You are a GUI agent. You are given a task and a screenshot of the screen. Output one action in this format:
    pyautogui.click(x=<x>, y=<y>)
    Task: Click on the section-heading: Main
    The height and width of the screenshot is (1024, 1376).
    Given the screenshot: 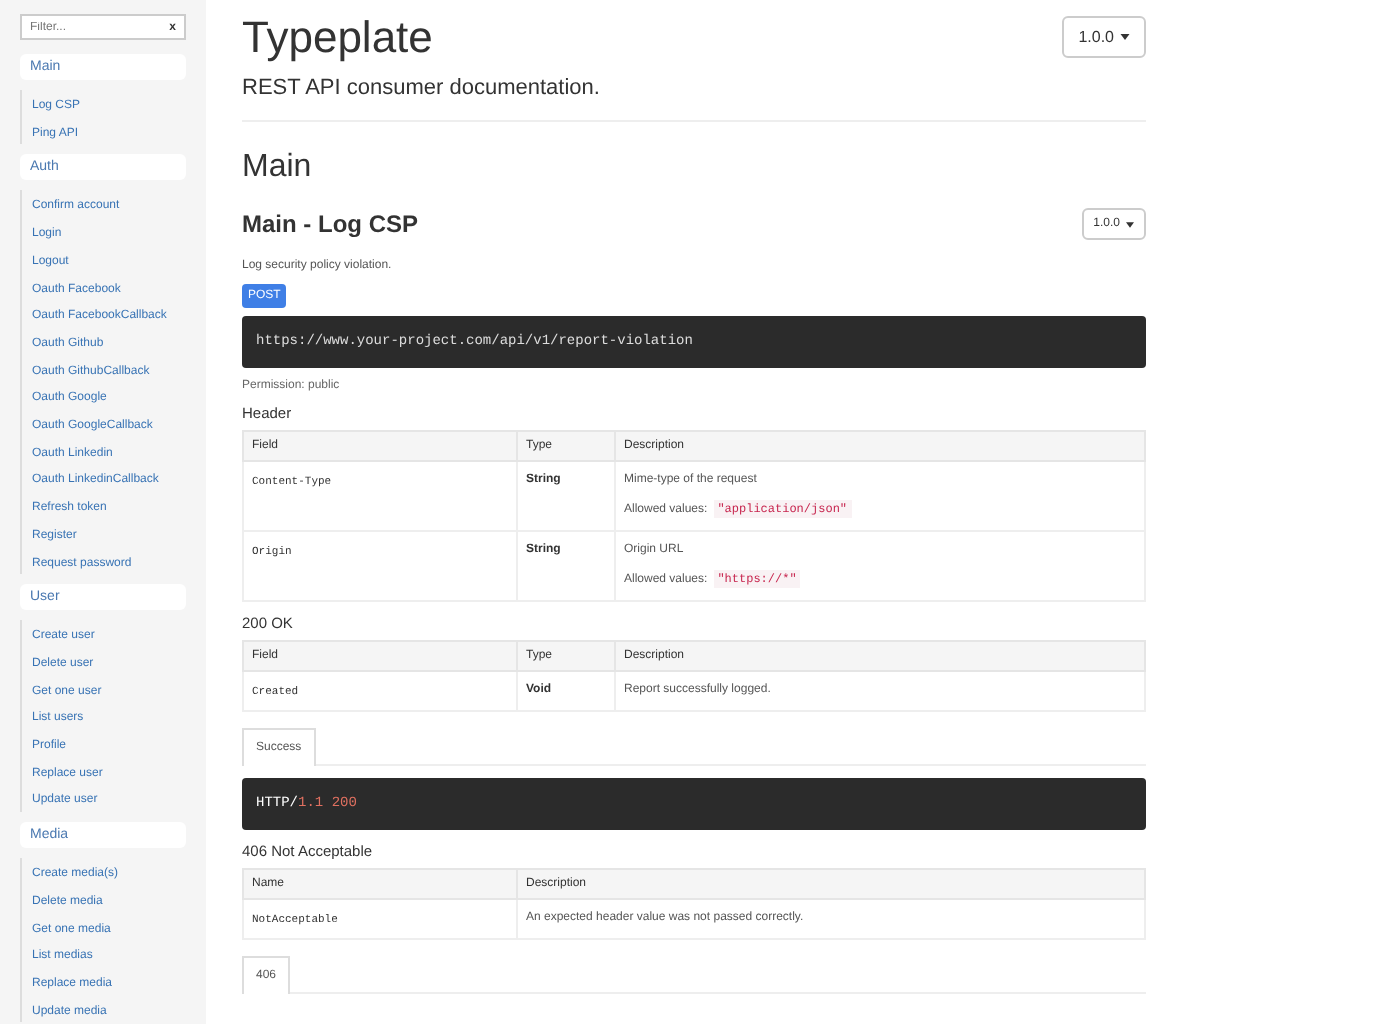 What is the action you would take?
    pyautogui.click(x=278, y=168)
    